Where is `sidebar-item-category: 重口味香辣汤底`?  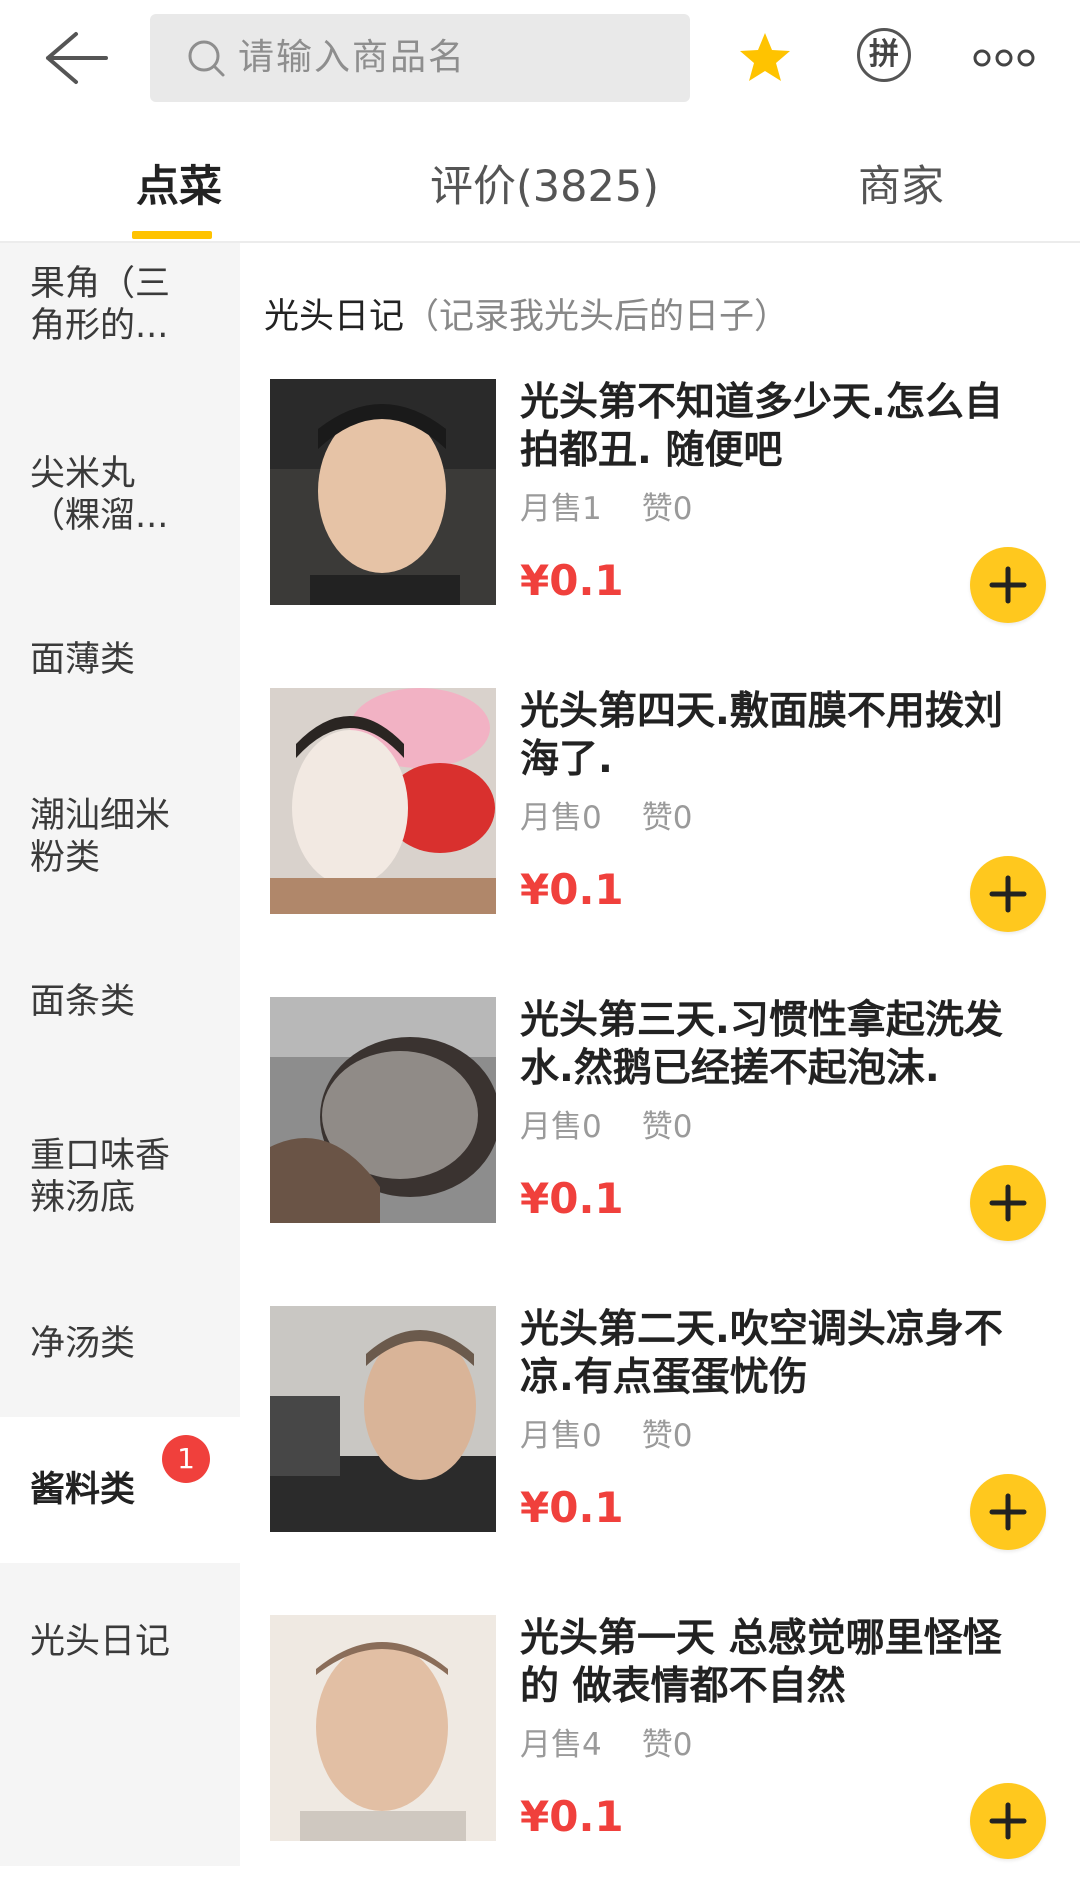
sidebar-item-category: 重口味香辣汤底 is located at coordinates (120, 1177).